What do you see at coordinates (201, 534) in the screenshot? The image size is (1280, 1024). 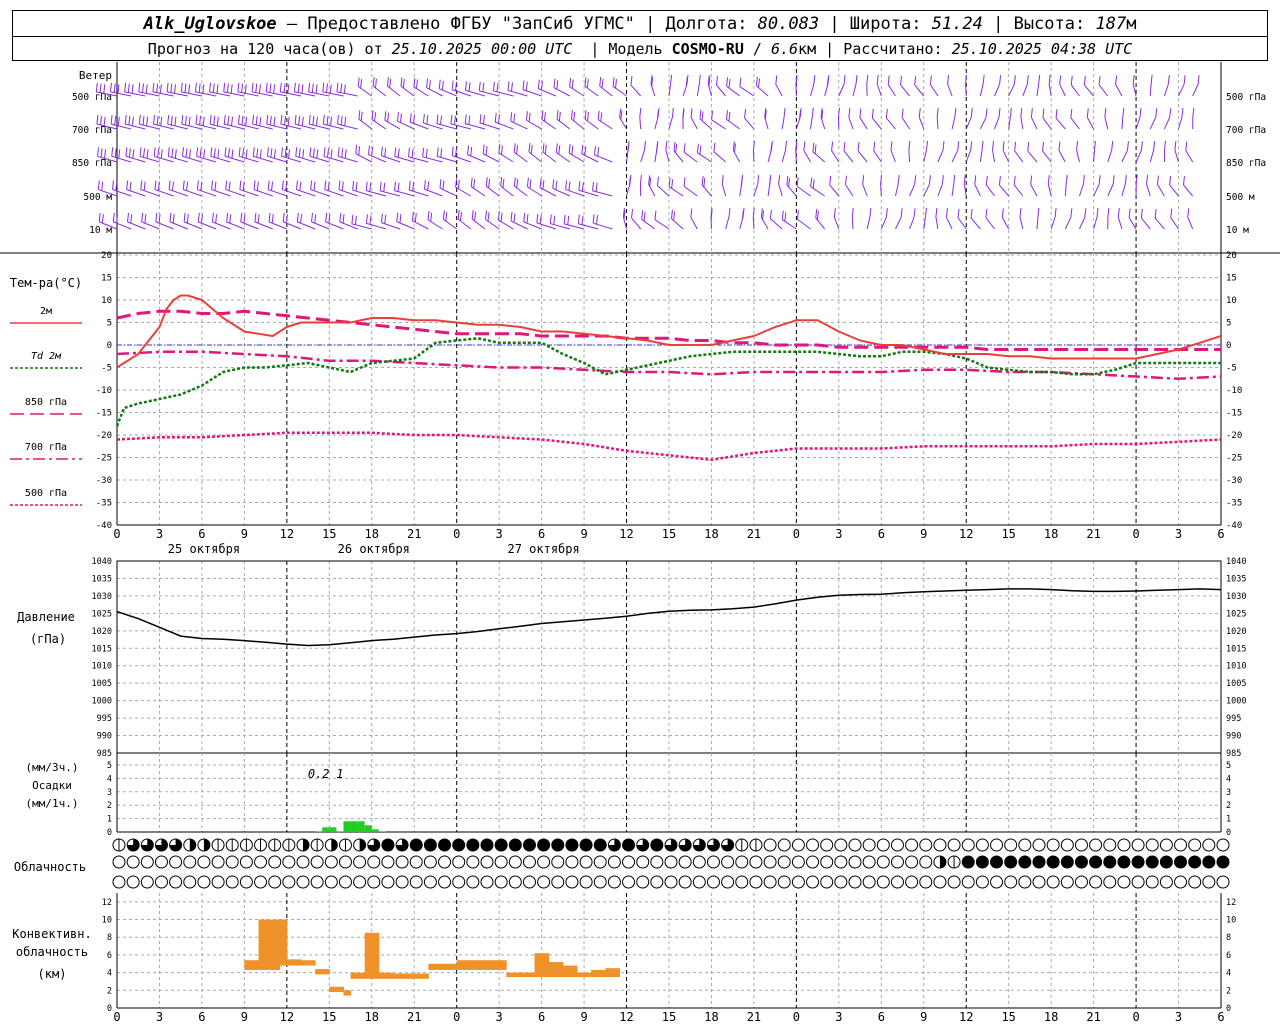 I see `temp-time-tick: 6` at bounding box center [201, 534].